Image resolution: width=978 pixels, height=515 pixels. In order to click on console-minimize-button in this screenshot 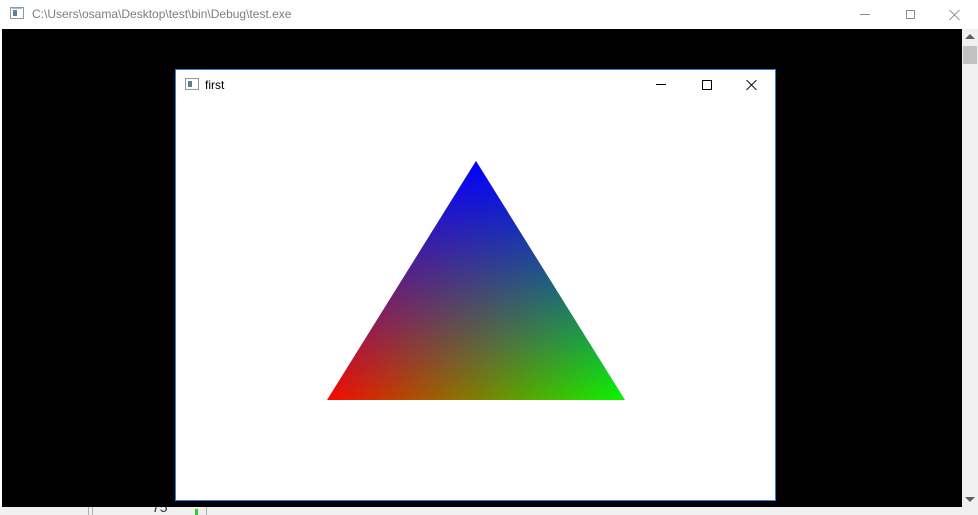, I will do `click(865, 14)`.